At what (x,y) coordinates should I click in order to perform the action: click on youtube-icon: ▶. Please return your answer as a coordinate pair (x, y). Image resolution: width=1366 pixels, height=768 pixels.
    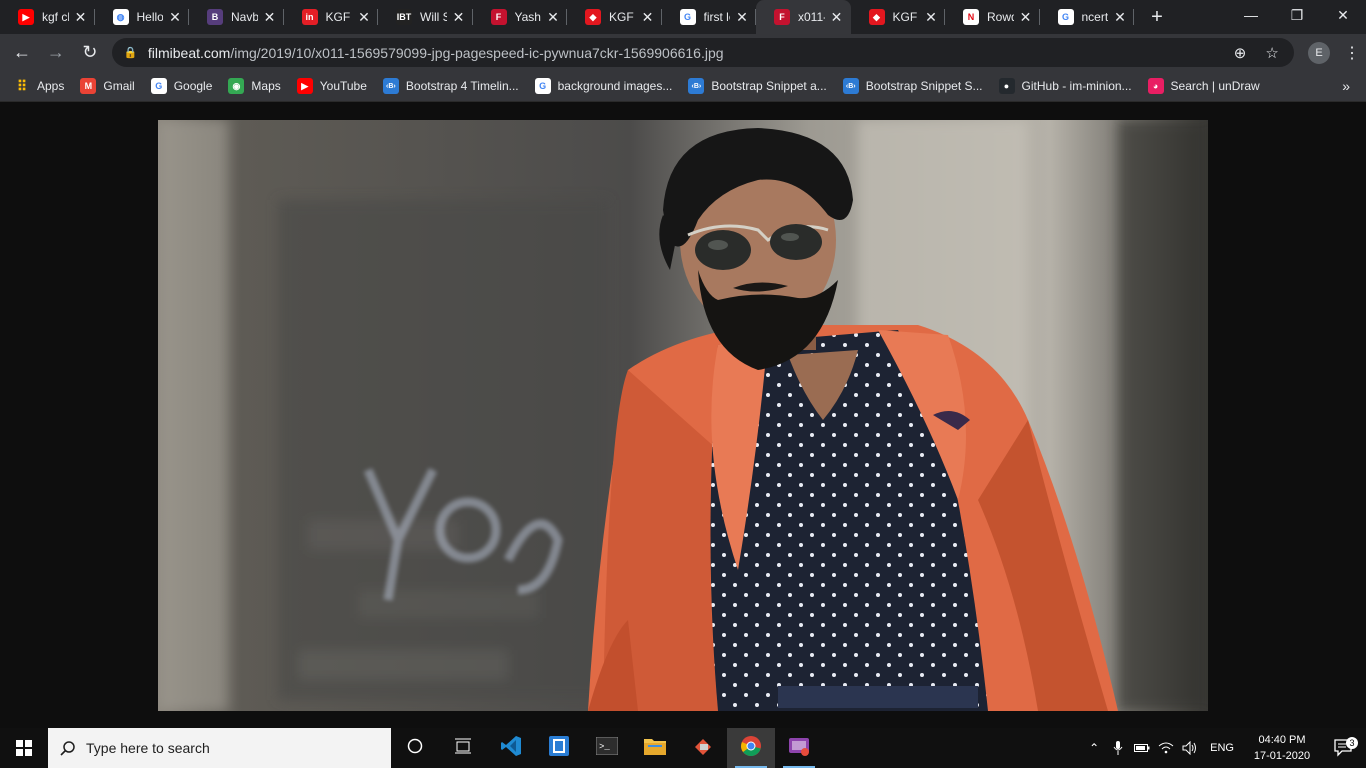
    Looking at the image, I should click on (304, 86).